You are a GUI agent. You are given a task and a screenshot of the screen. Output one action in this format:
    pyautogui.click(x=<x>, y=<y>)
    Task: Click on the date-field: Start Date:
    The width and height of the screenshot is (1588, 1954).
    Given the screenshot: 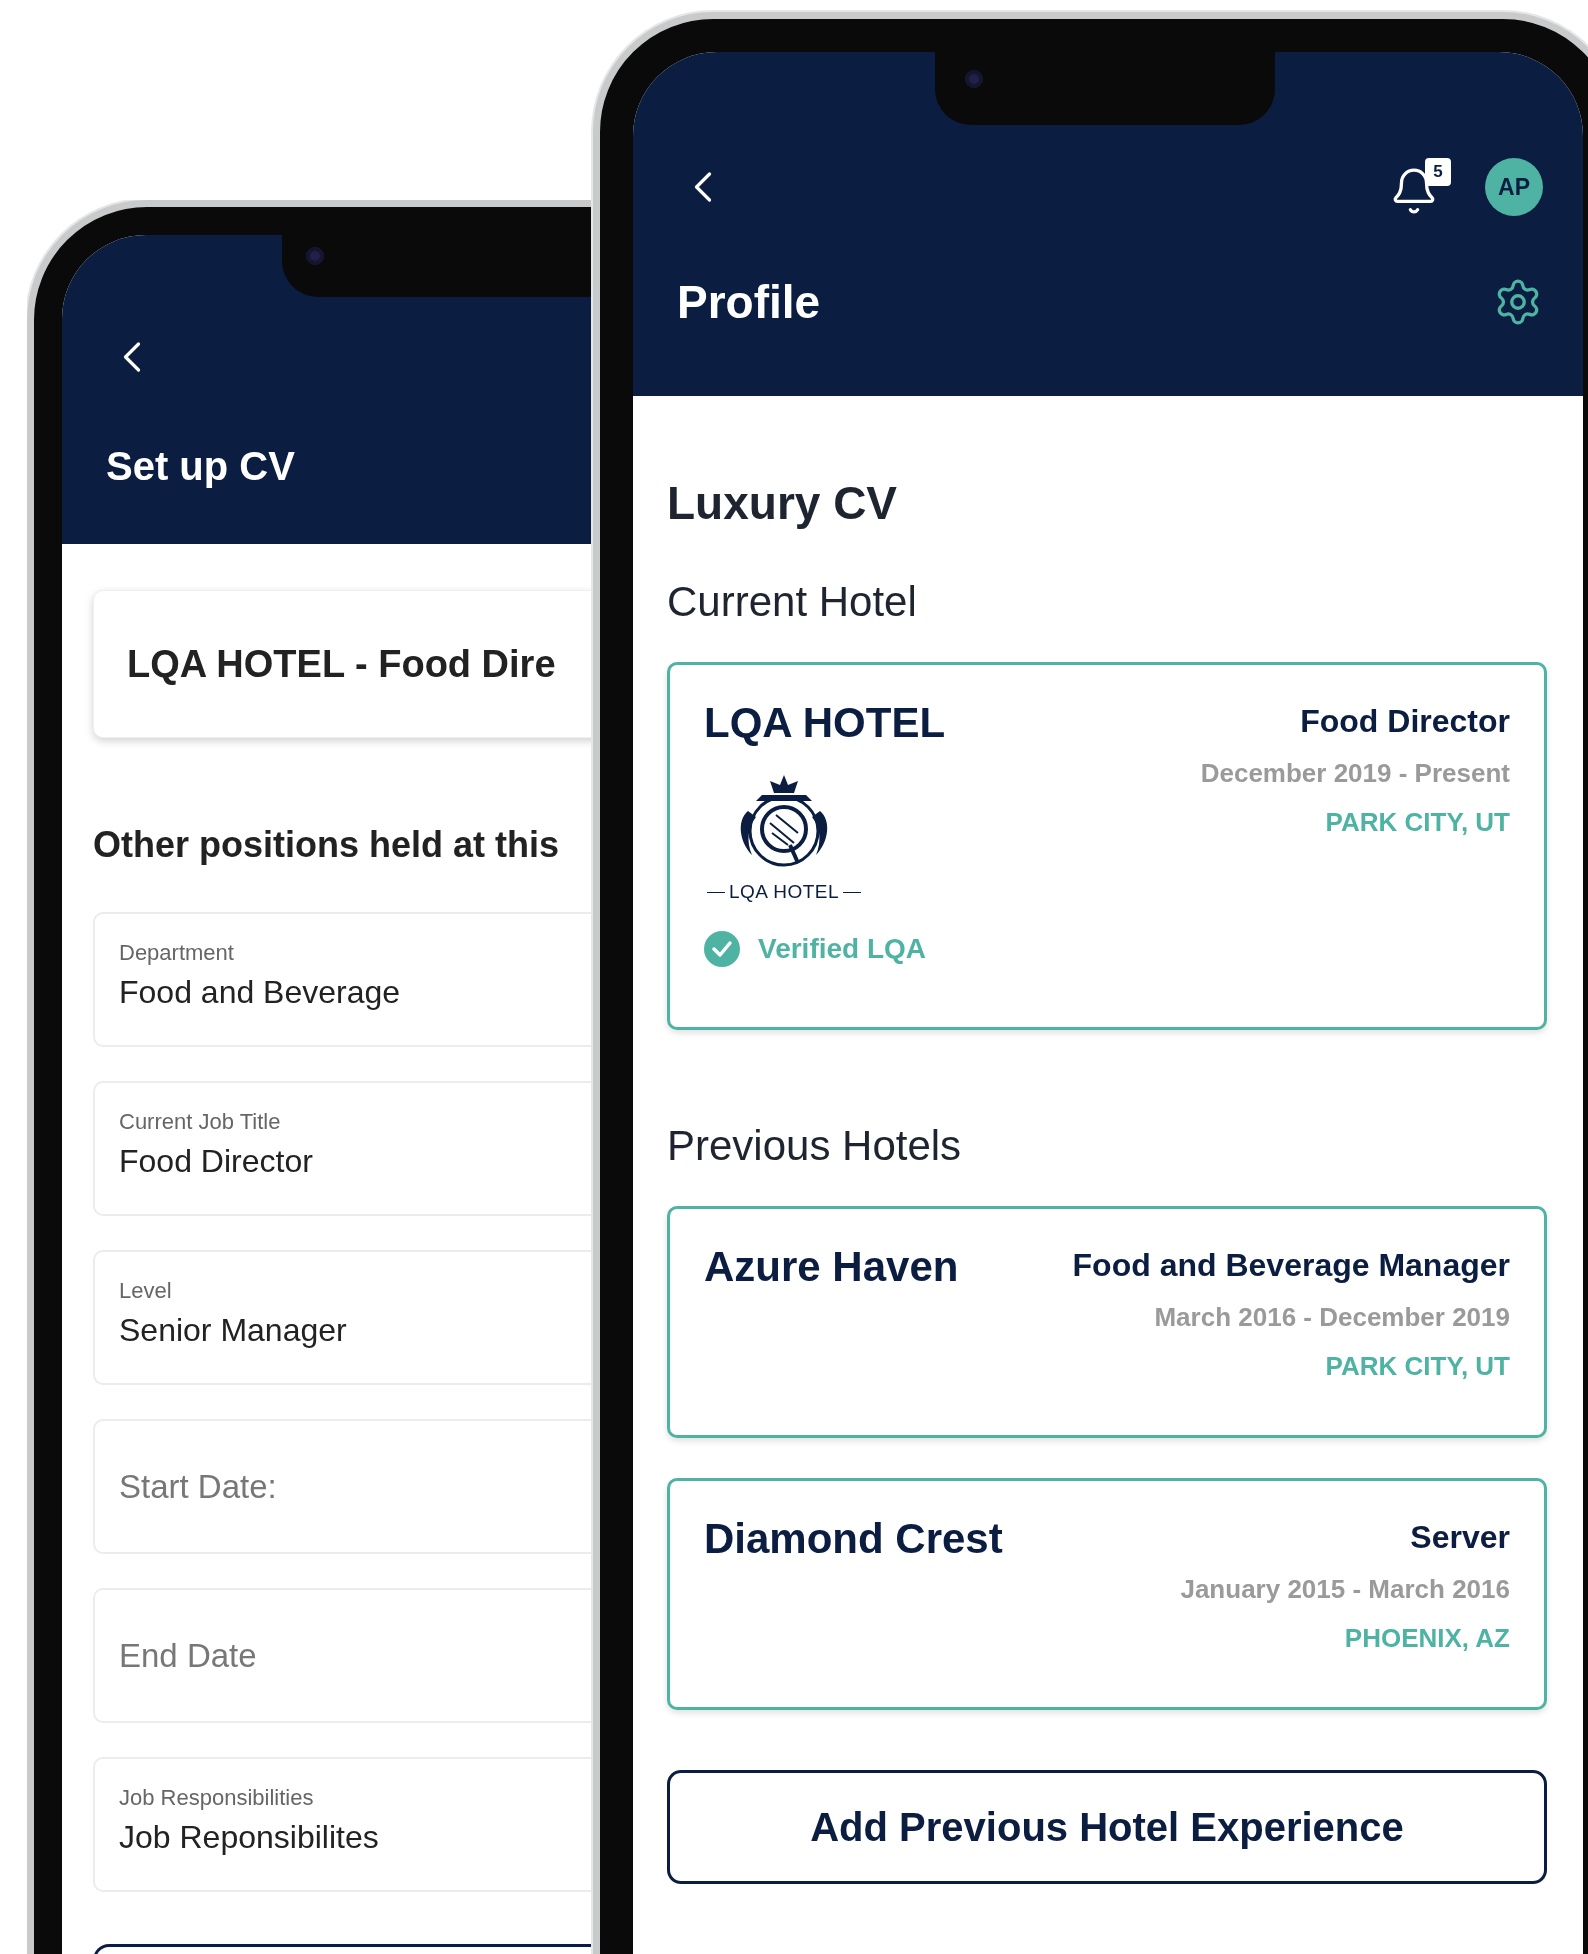 What is the action you would take?
    pyautogui.click(x=343, y=1486)
    